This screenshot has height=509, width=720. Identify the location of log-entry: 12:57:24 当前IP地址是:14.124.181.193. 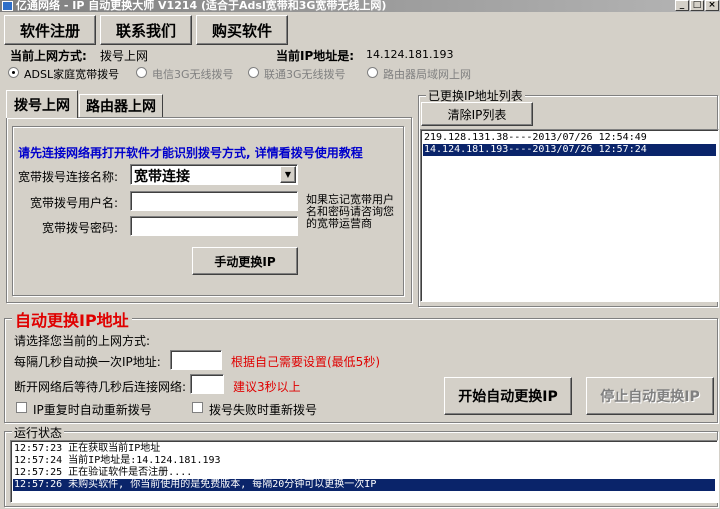
(117, 460).